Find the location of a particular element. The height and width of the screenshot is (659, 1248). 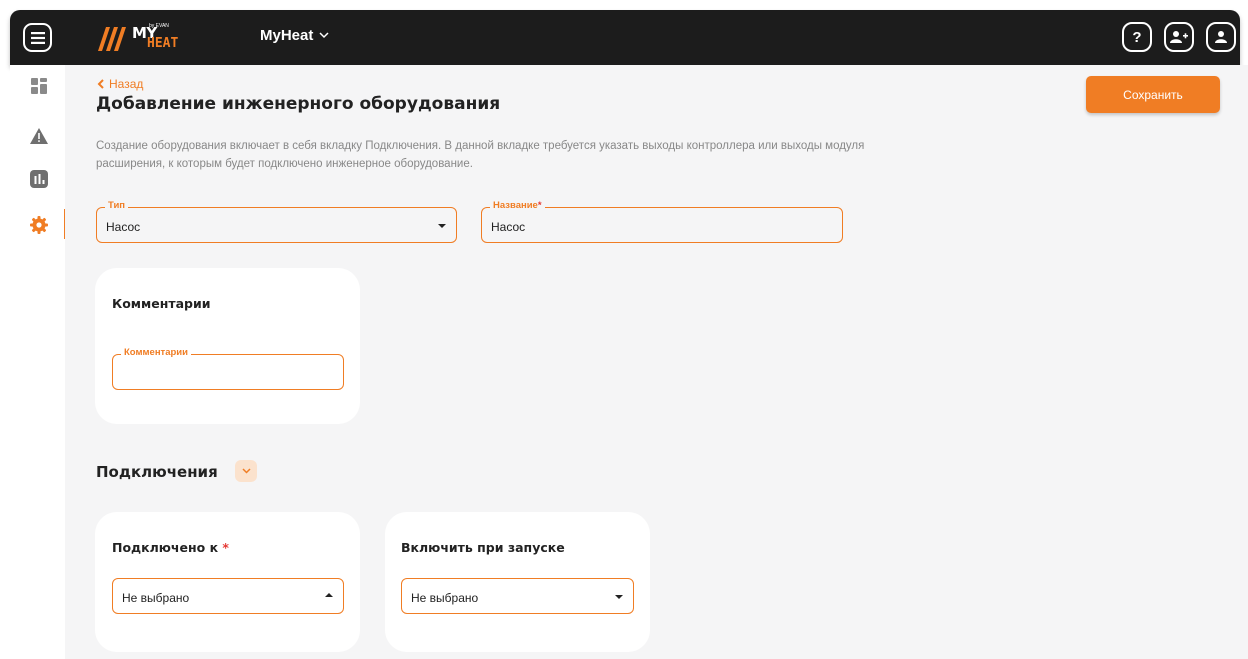

profile-button is located at coordinates (1221, 37).